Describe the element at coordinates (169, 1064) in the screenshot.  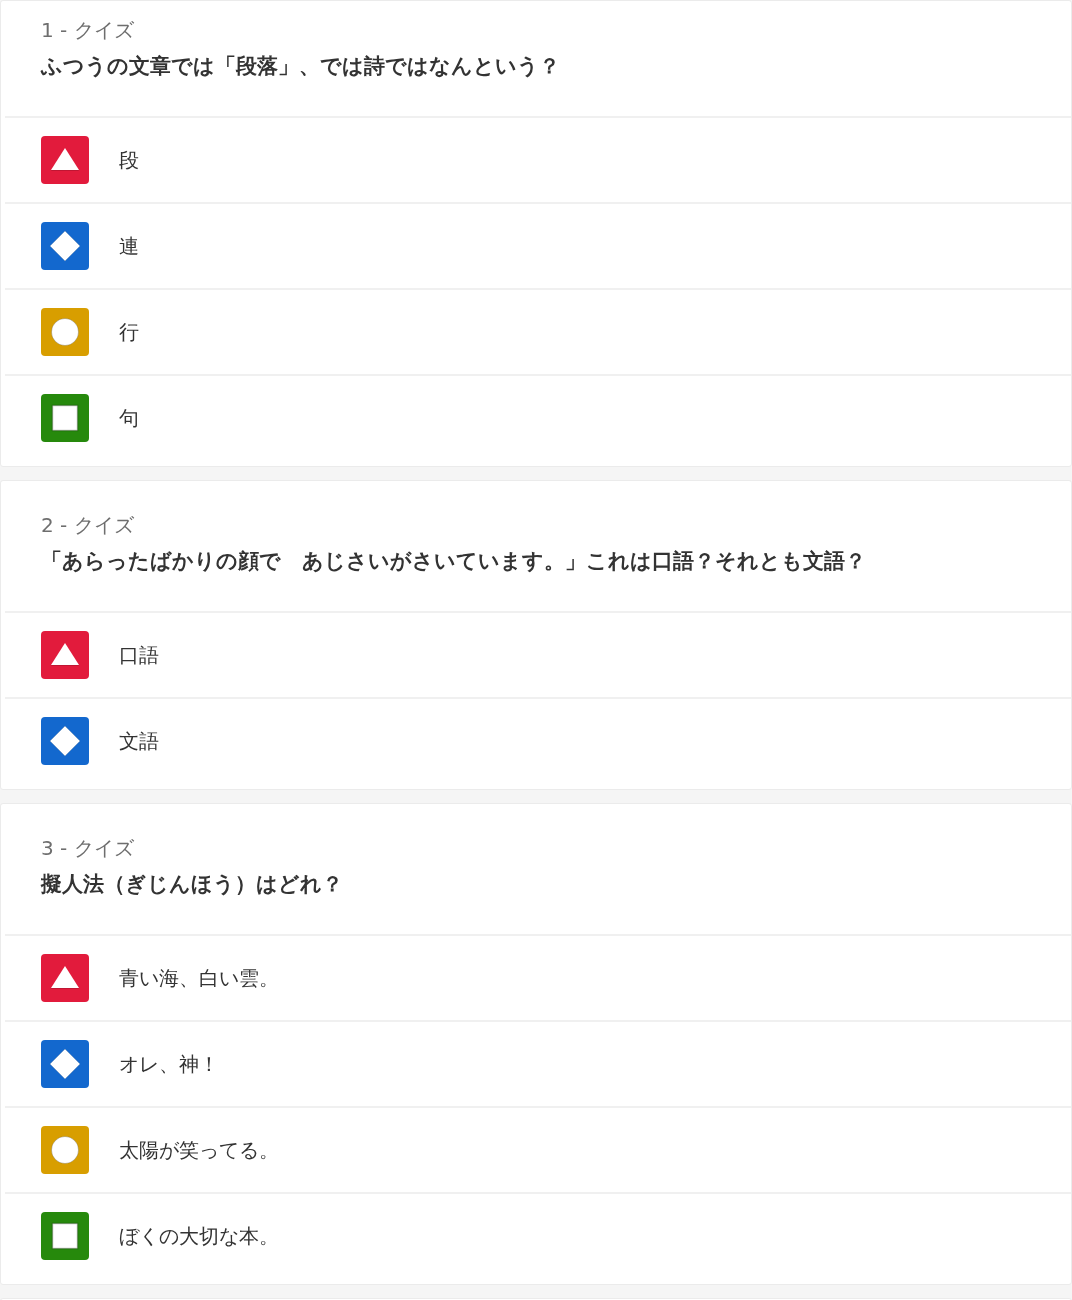
I see `answer-text: オレ、神！` at that location.